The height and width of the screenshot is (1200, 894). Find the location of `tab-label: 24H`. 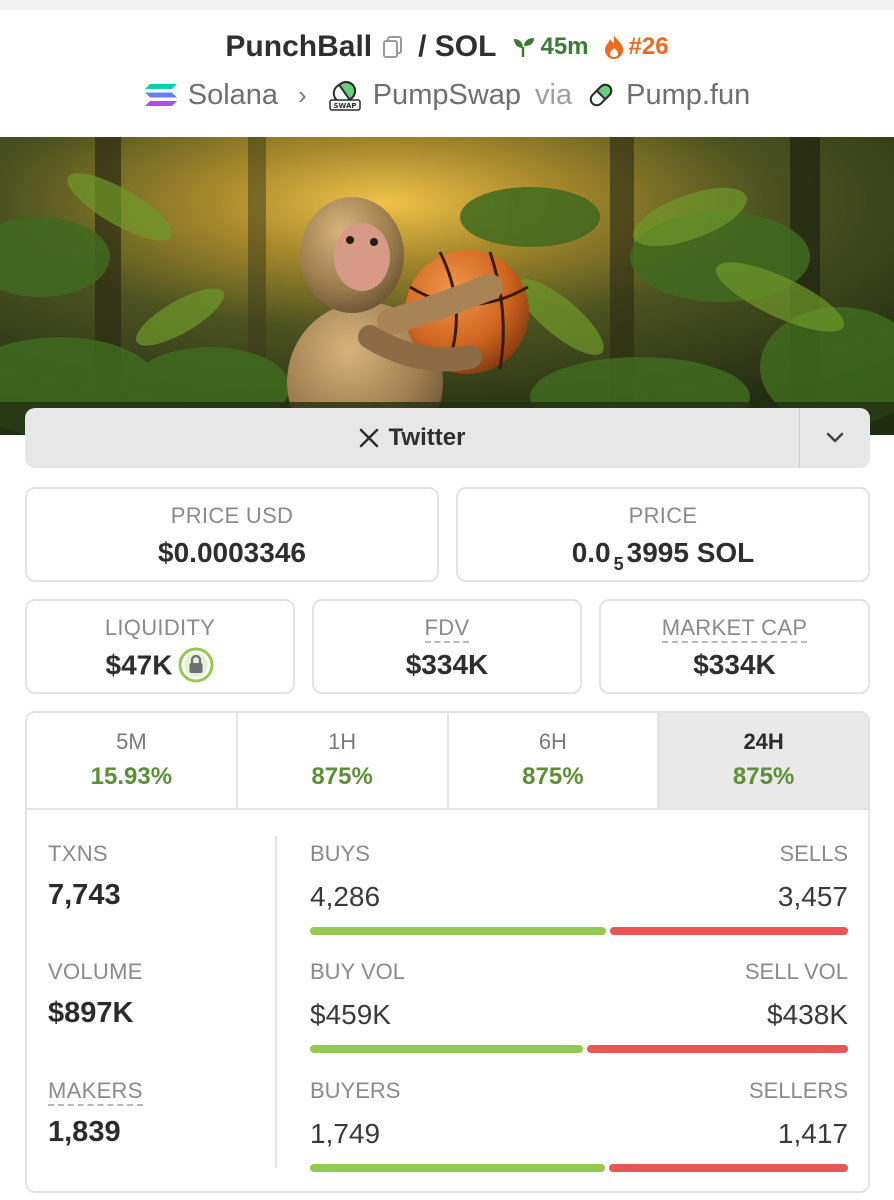

tab-label: 24H is located at coordinates (763, 741).